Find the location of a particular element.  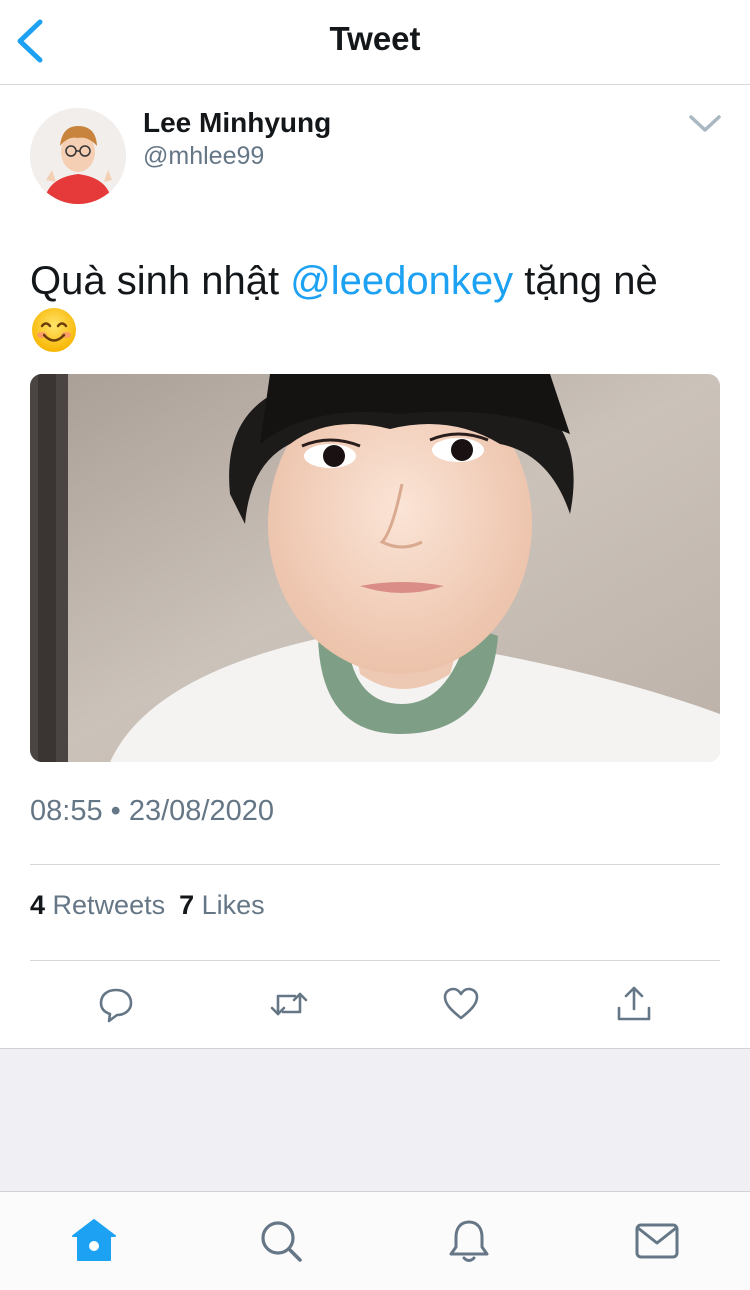

tweet-text: Quà sinh nhật @leedonkey tặng nè is located at coordinates (375, 311).